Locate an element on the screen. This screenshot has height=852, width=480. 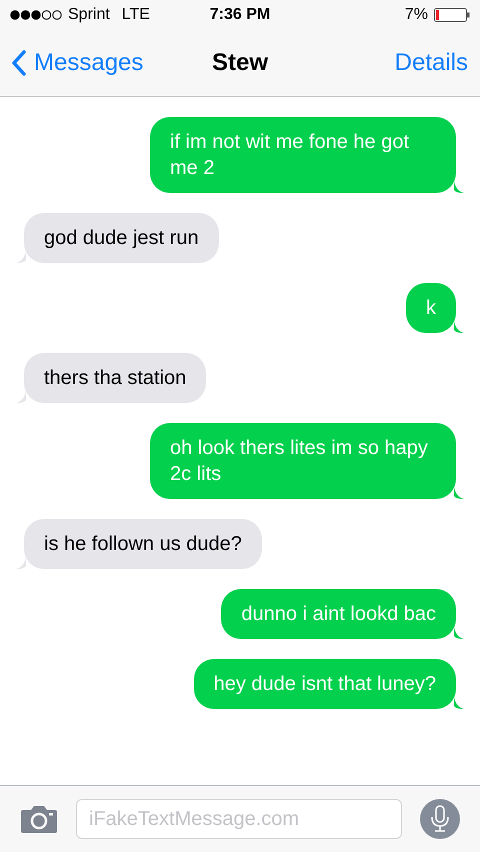
sent-message: oh look thers lites im so hapy 2c lits is located at coordinates (303, 461).